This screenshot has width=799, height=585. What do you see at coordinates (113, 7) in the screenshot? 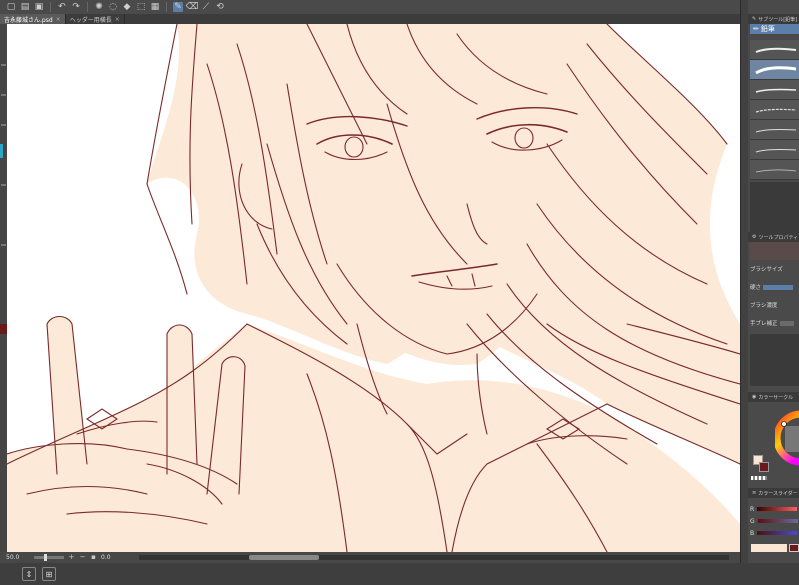
I see `clear-icon: ◌` at bounding box center [113, 7].